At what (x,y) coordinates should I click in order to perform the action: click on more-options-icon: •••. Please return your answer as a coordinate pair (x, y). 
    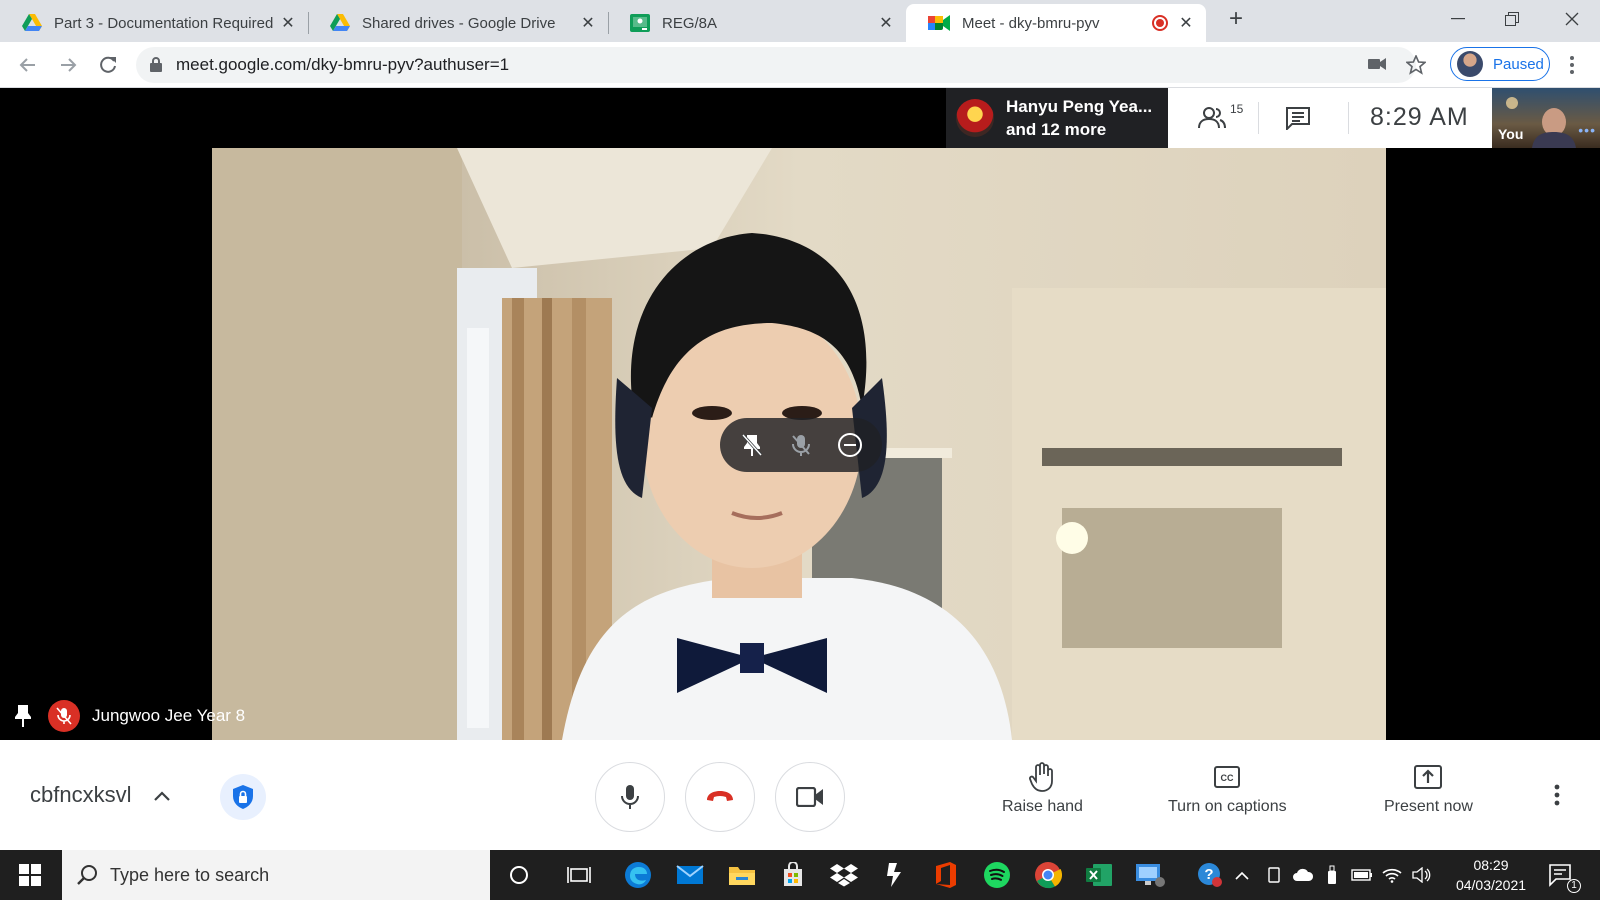
    Looking at the image, I should click on (1587, 130).